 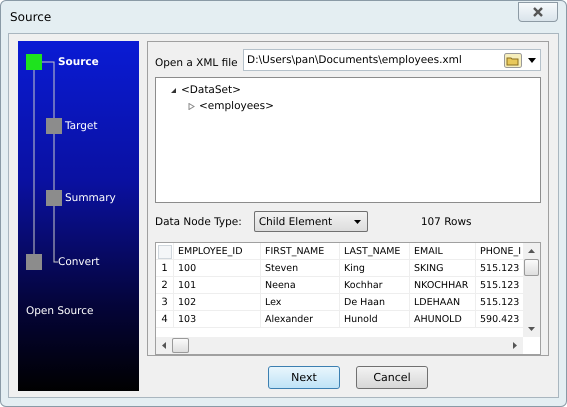 I want to click on scroll-right-icon, so click(x=515, y=345).